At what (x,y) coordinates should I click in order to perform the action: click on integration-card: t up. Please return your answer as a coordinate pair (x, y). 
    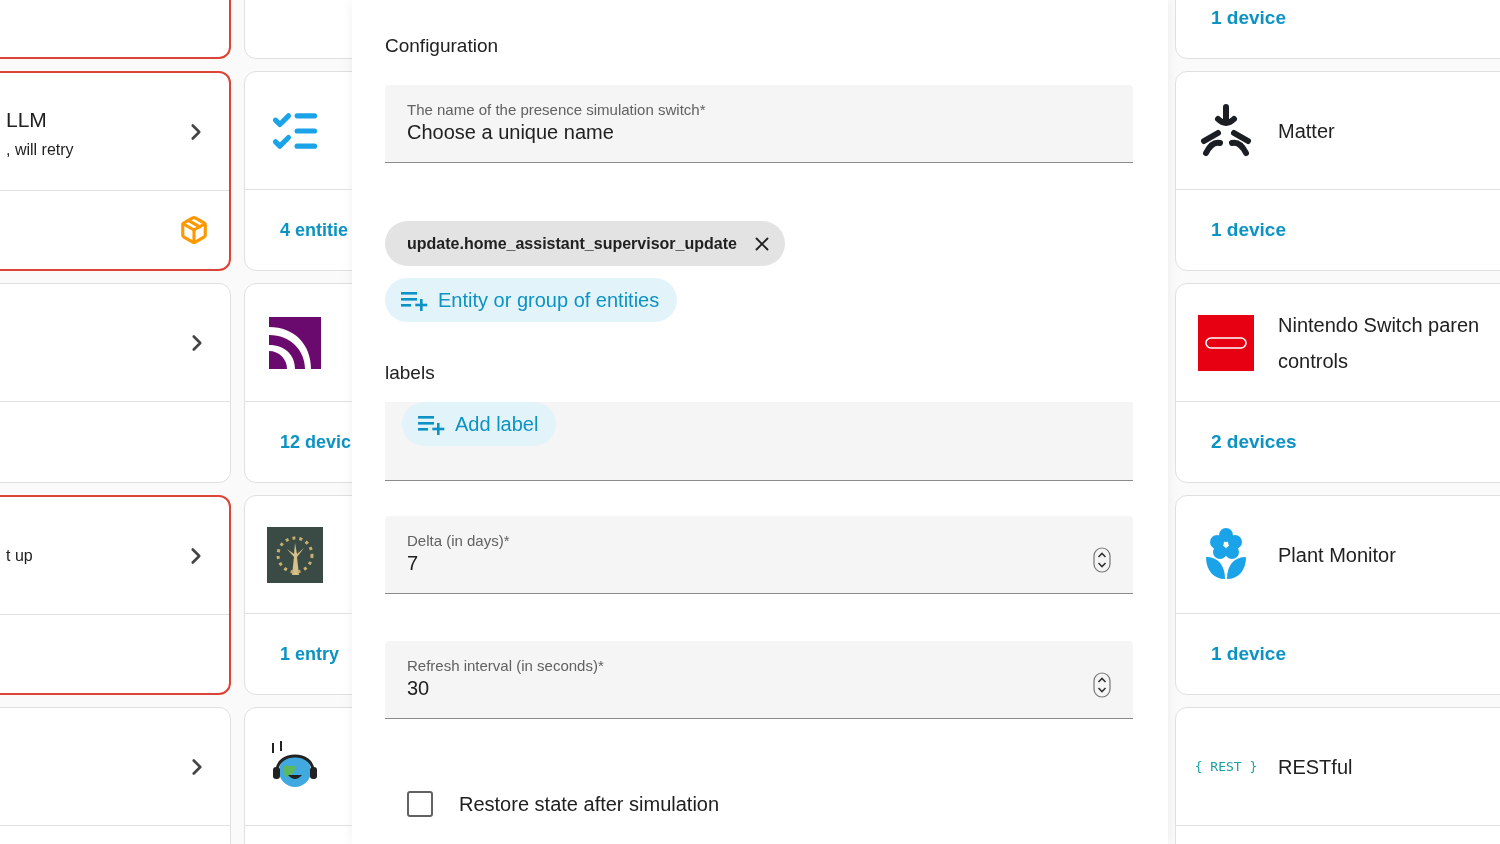
    Looking at the image, I should click on (115, 595).